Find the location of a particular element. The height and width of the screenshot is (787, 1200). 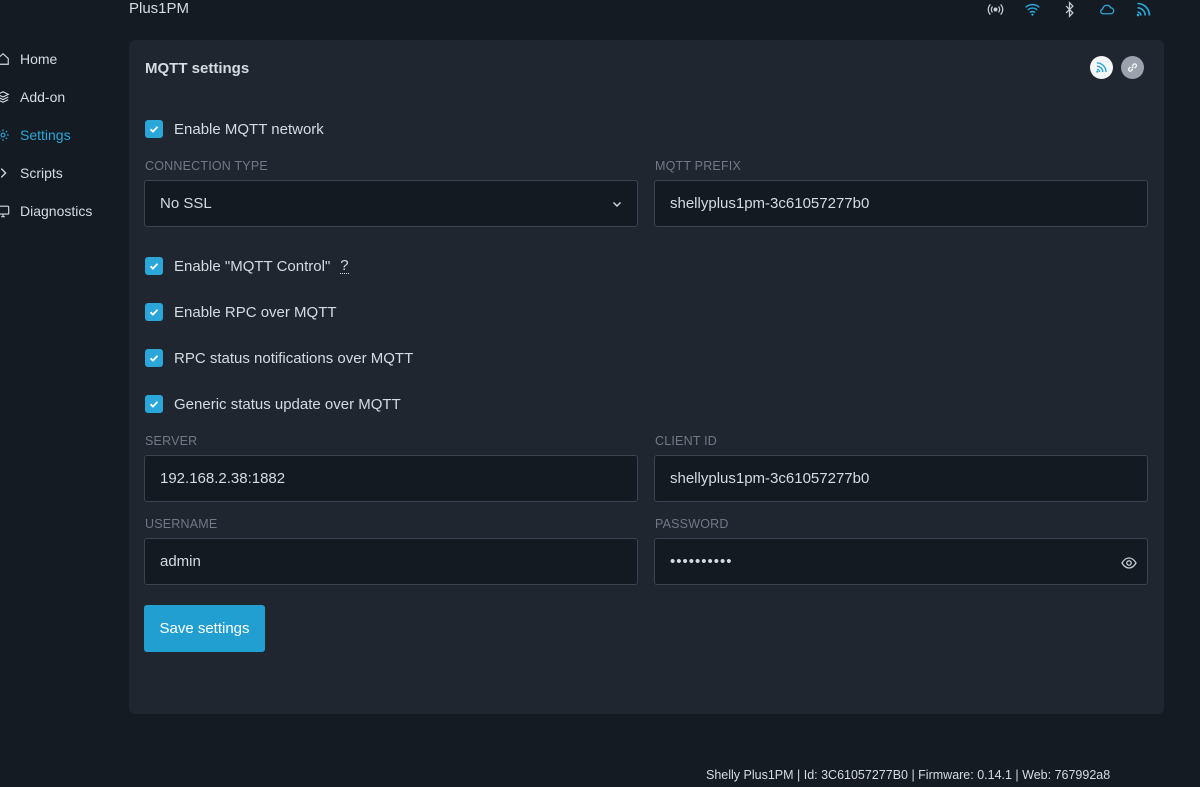

sidebar-item-label: Add-on is located at coordinates (43, 97).